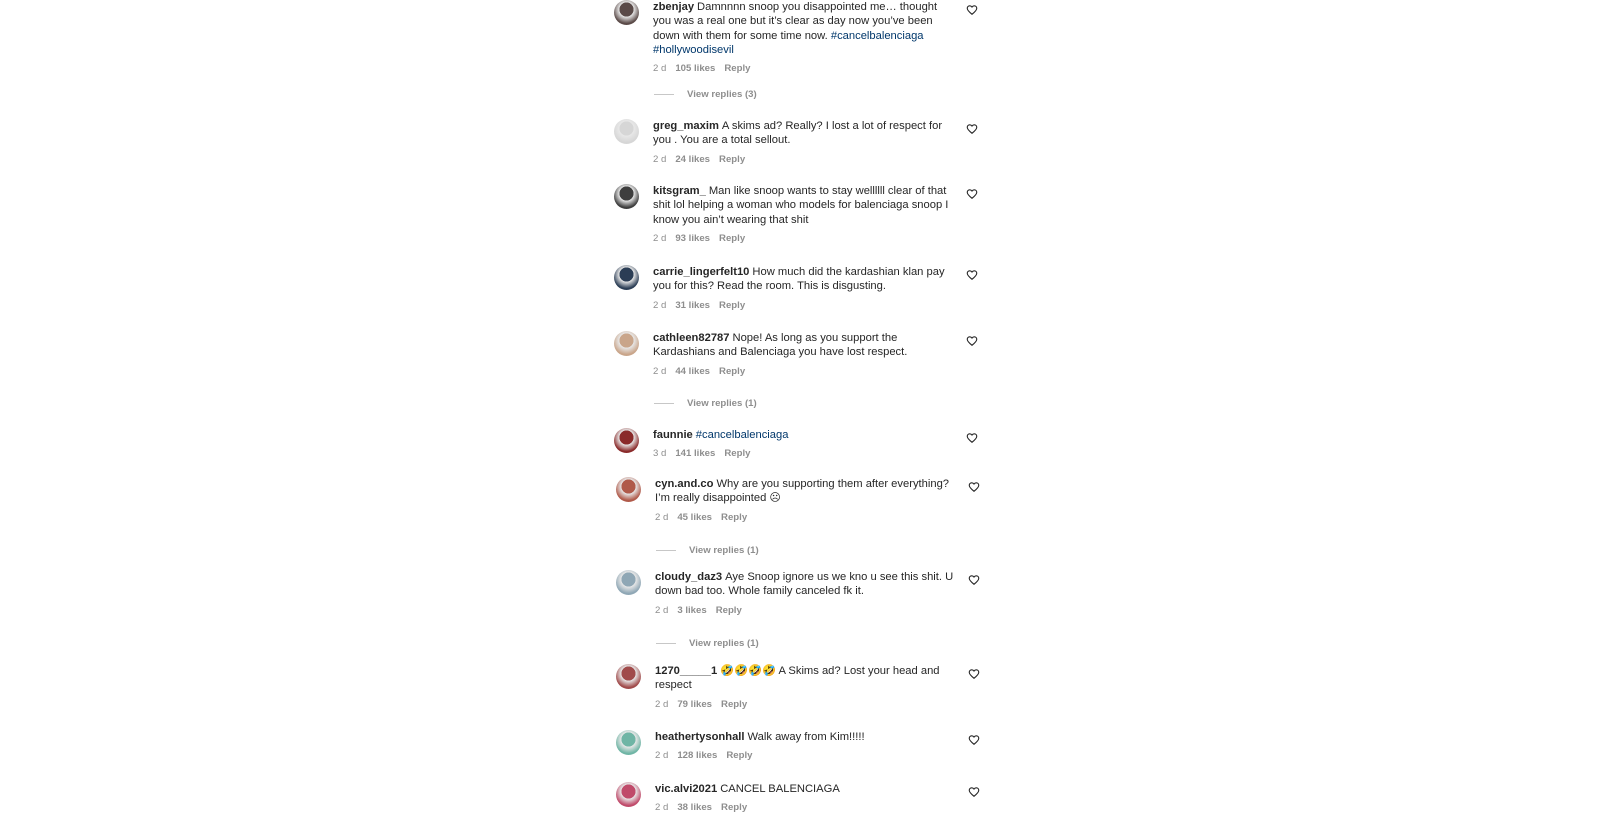 The width and height of the screenshot is (1600, 817). What do you see at coordinates (803, 306) in the screenshot?
I see `comment-meta: 2 d 31 likes Reply` at bounding box center [803, 306].